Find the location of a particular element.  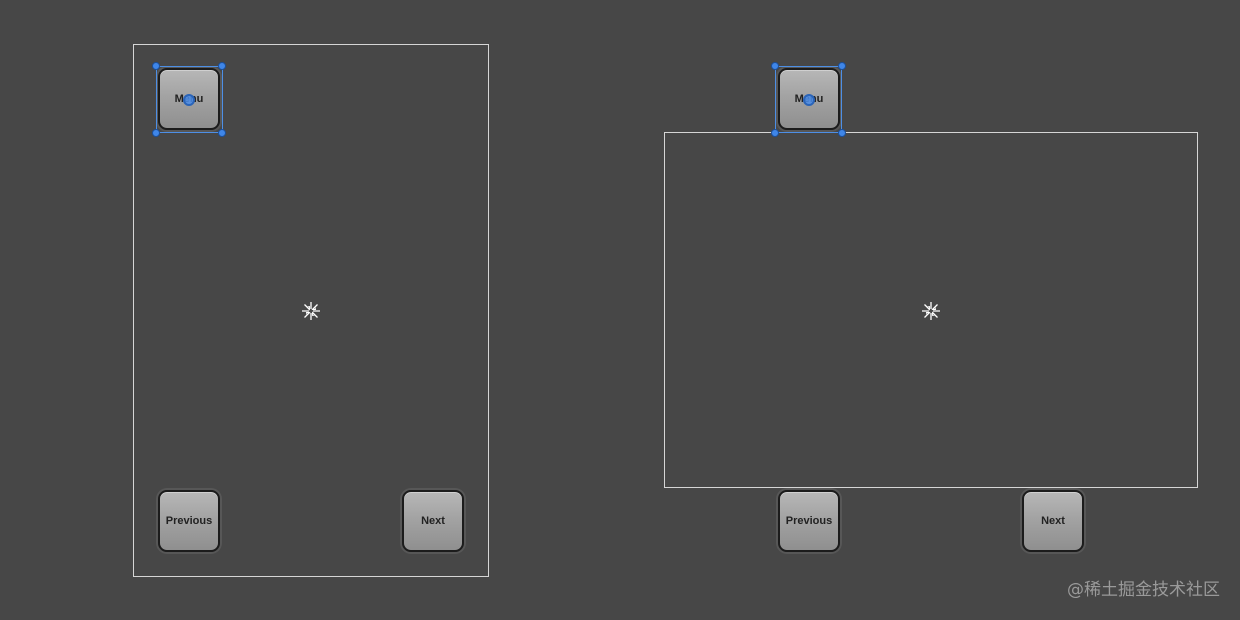

watermark-text: @稀土掘金技术社区 is located at coordinates (1143, 590).